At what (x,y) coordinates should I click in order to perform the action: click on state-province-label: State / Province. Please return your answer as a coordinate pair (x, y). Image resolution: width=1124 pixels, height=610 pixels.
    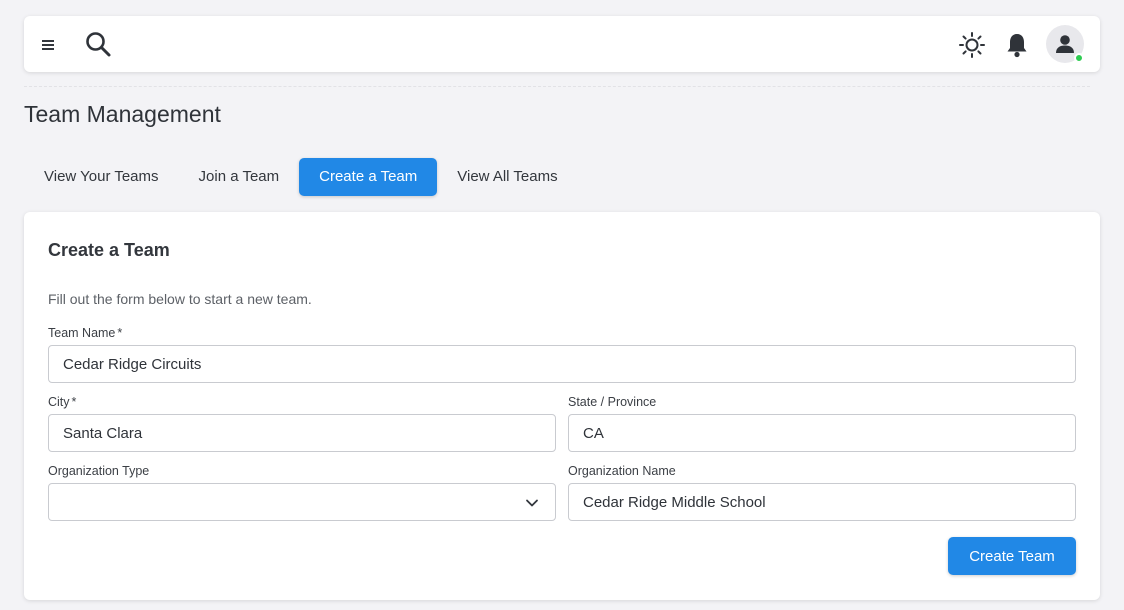
    Looking at the image, I should click on (612, 402).